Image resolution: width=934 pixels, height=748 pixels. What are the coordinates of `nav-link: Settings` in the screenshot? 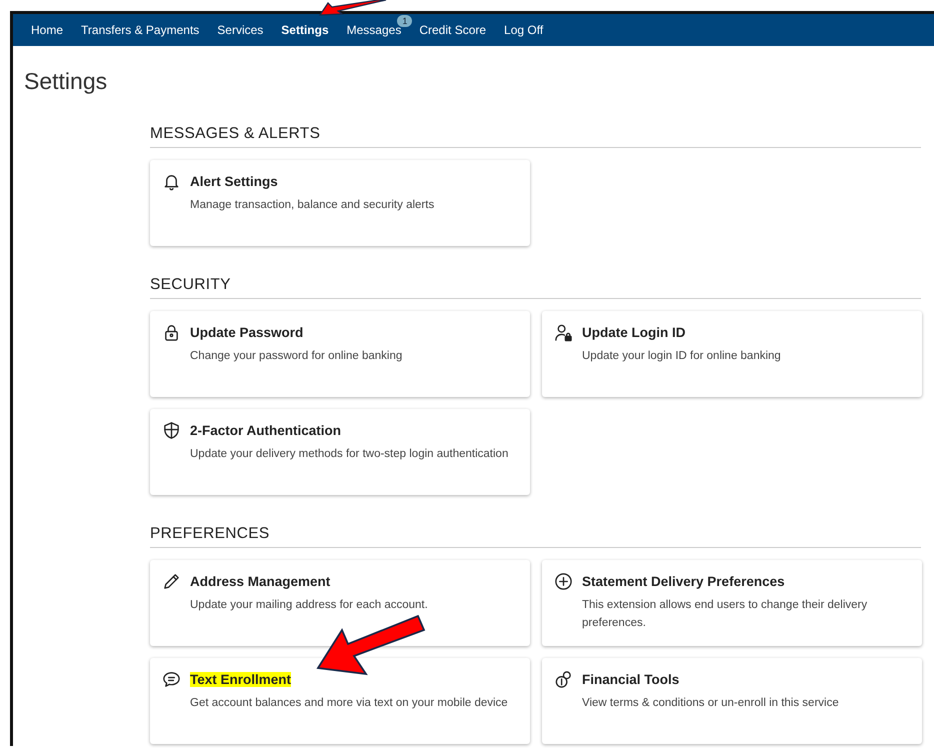 It's located at (305, 30).